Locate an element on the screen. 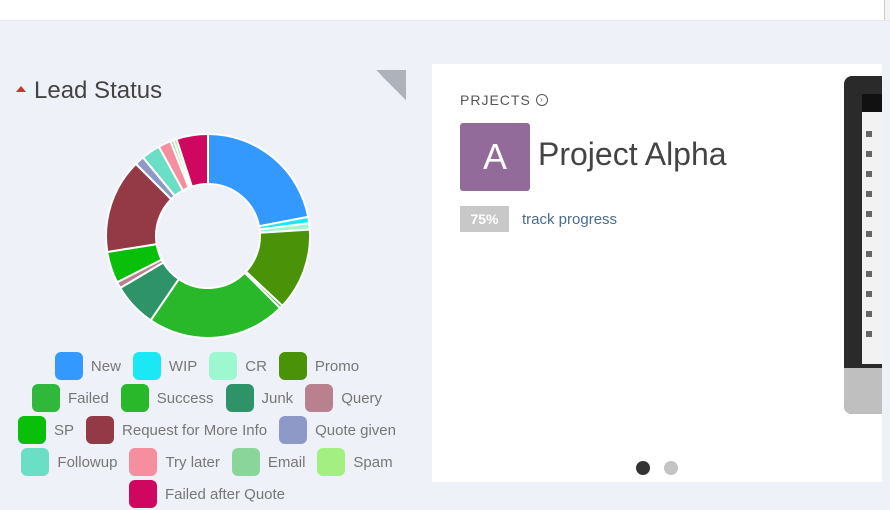 The width and height of the screenshot is (890, 510). projects-label-text: PRJECTS is located at coordinates (495, 100).